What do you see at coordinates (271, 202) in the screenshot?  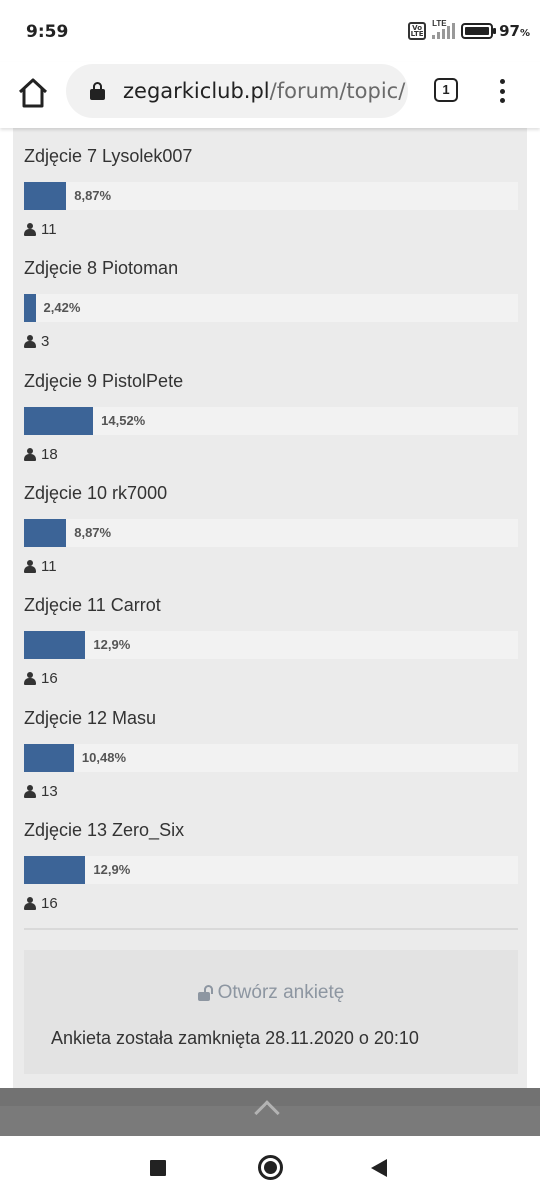 I see `poll-choice: Zdjęcie 7 Lysolek007 8,87% 11` at bounding box center [271, 202].